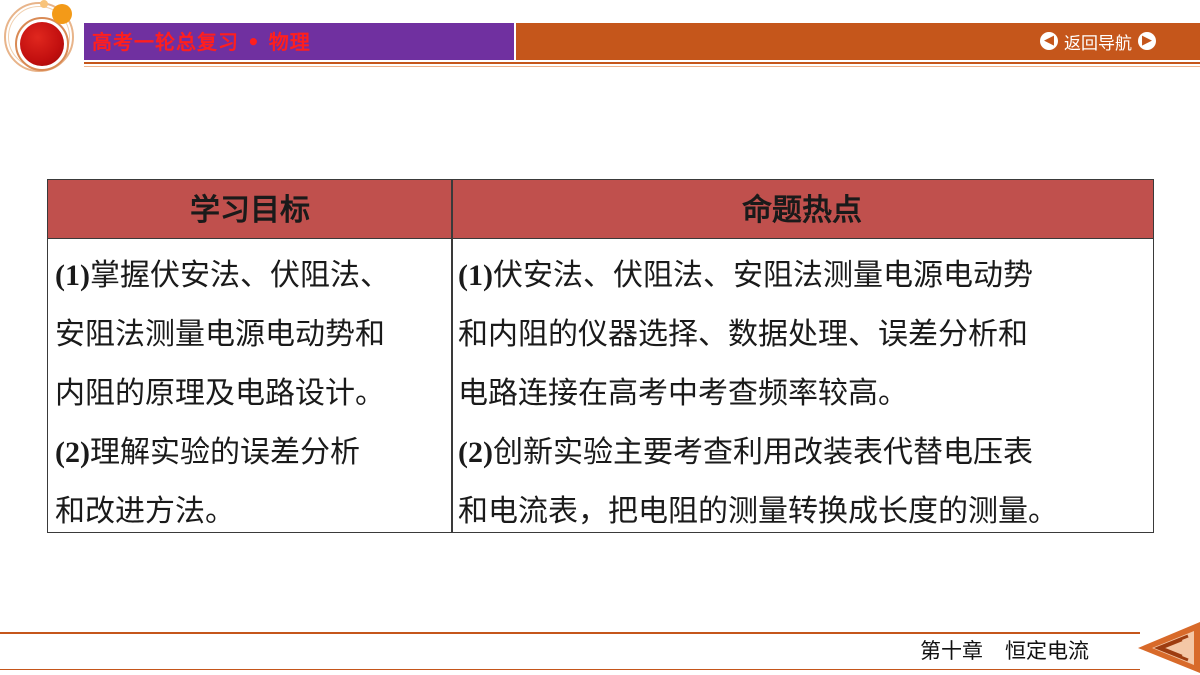 This screenshot has height=675, width=1200. Describe the element at coordinates (250, 210) in the screenshot. I see `header-learning-goals: 学习目标` at that location.